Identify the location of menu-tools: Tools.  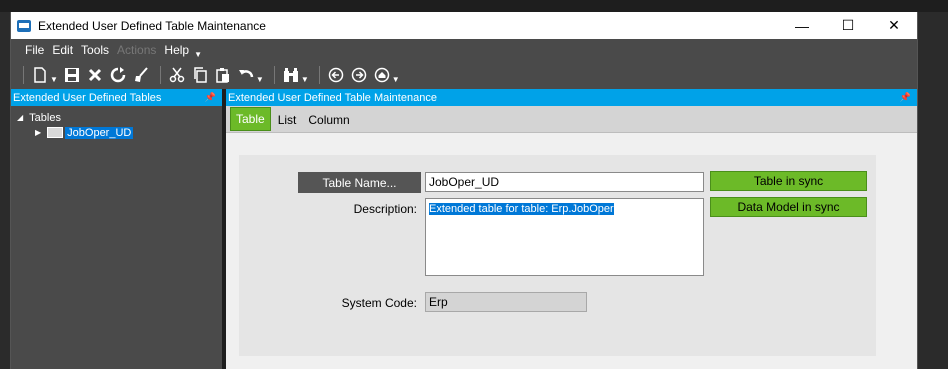
(95, 50).